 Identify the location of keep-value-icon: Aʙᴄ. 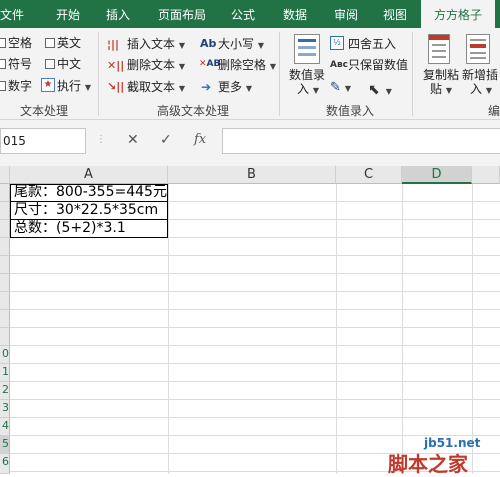
(339, 65).